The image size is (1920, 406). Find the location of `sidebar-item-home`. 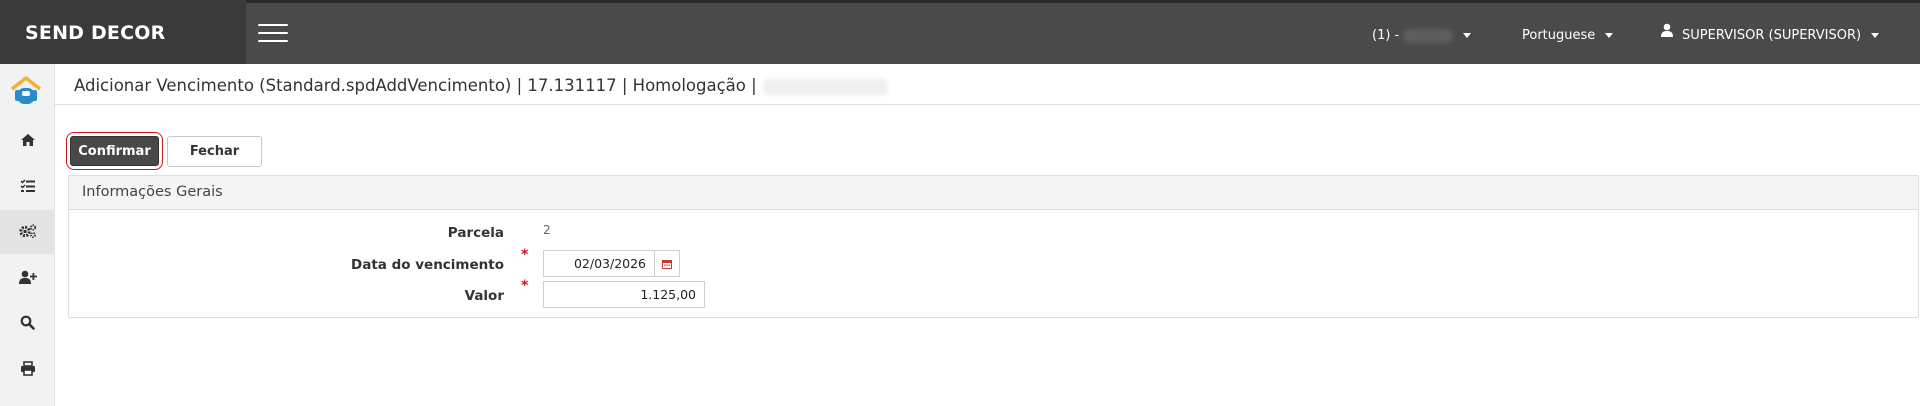

sidebar-item-home is located at coordinates (27, 141).